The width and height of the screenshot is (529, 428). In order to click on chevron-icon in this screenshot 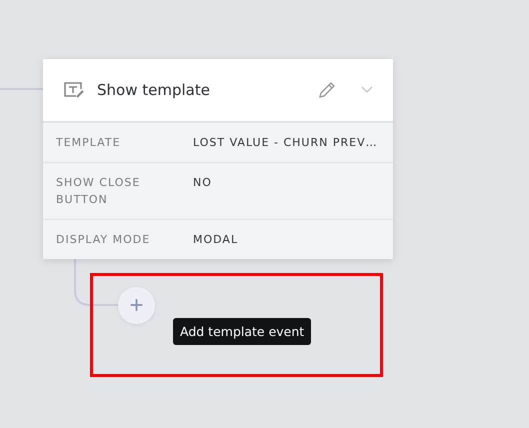, I will do `click(367, 90)`.